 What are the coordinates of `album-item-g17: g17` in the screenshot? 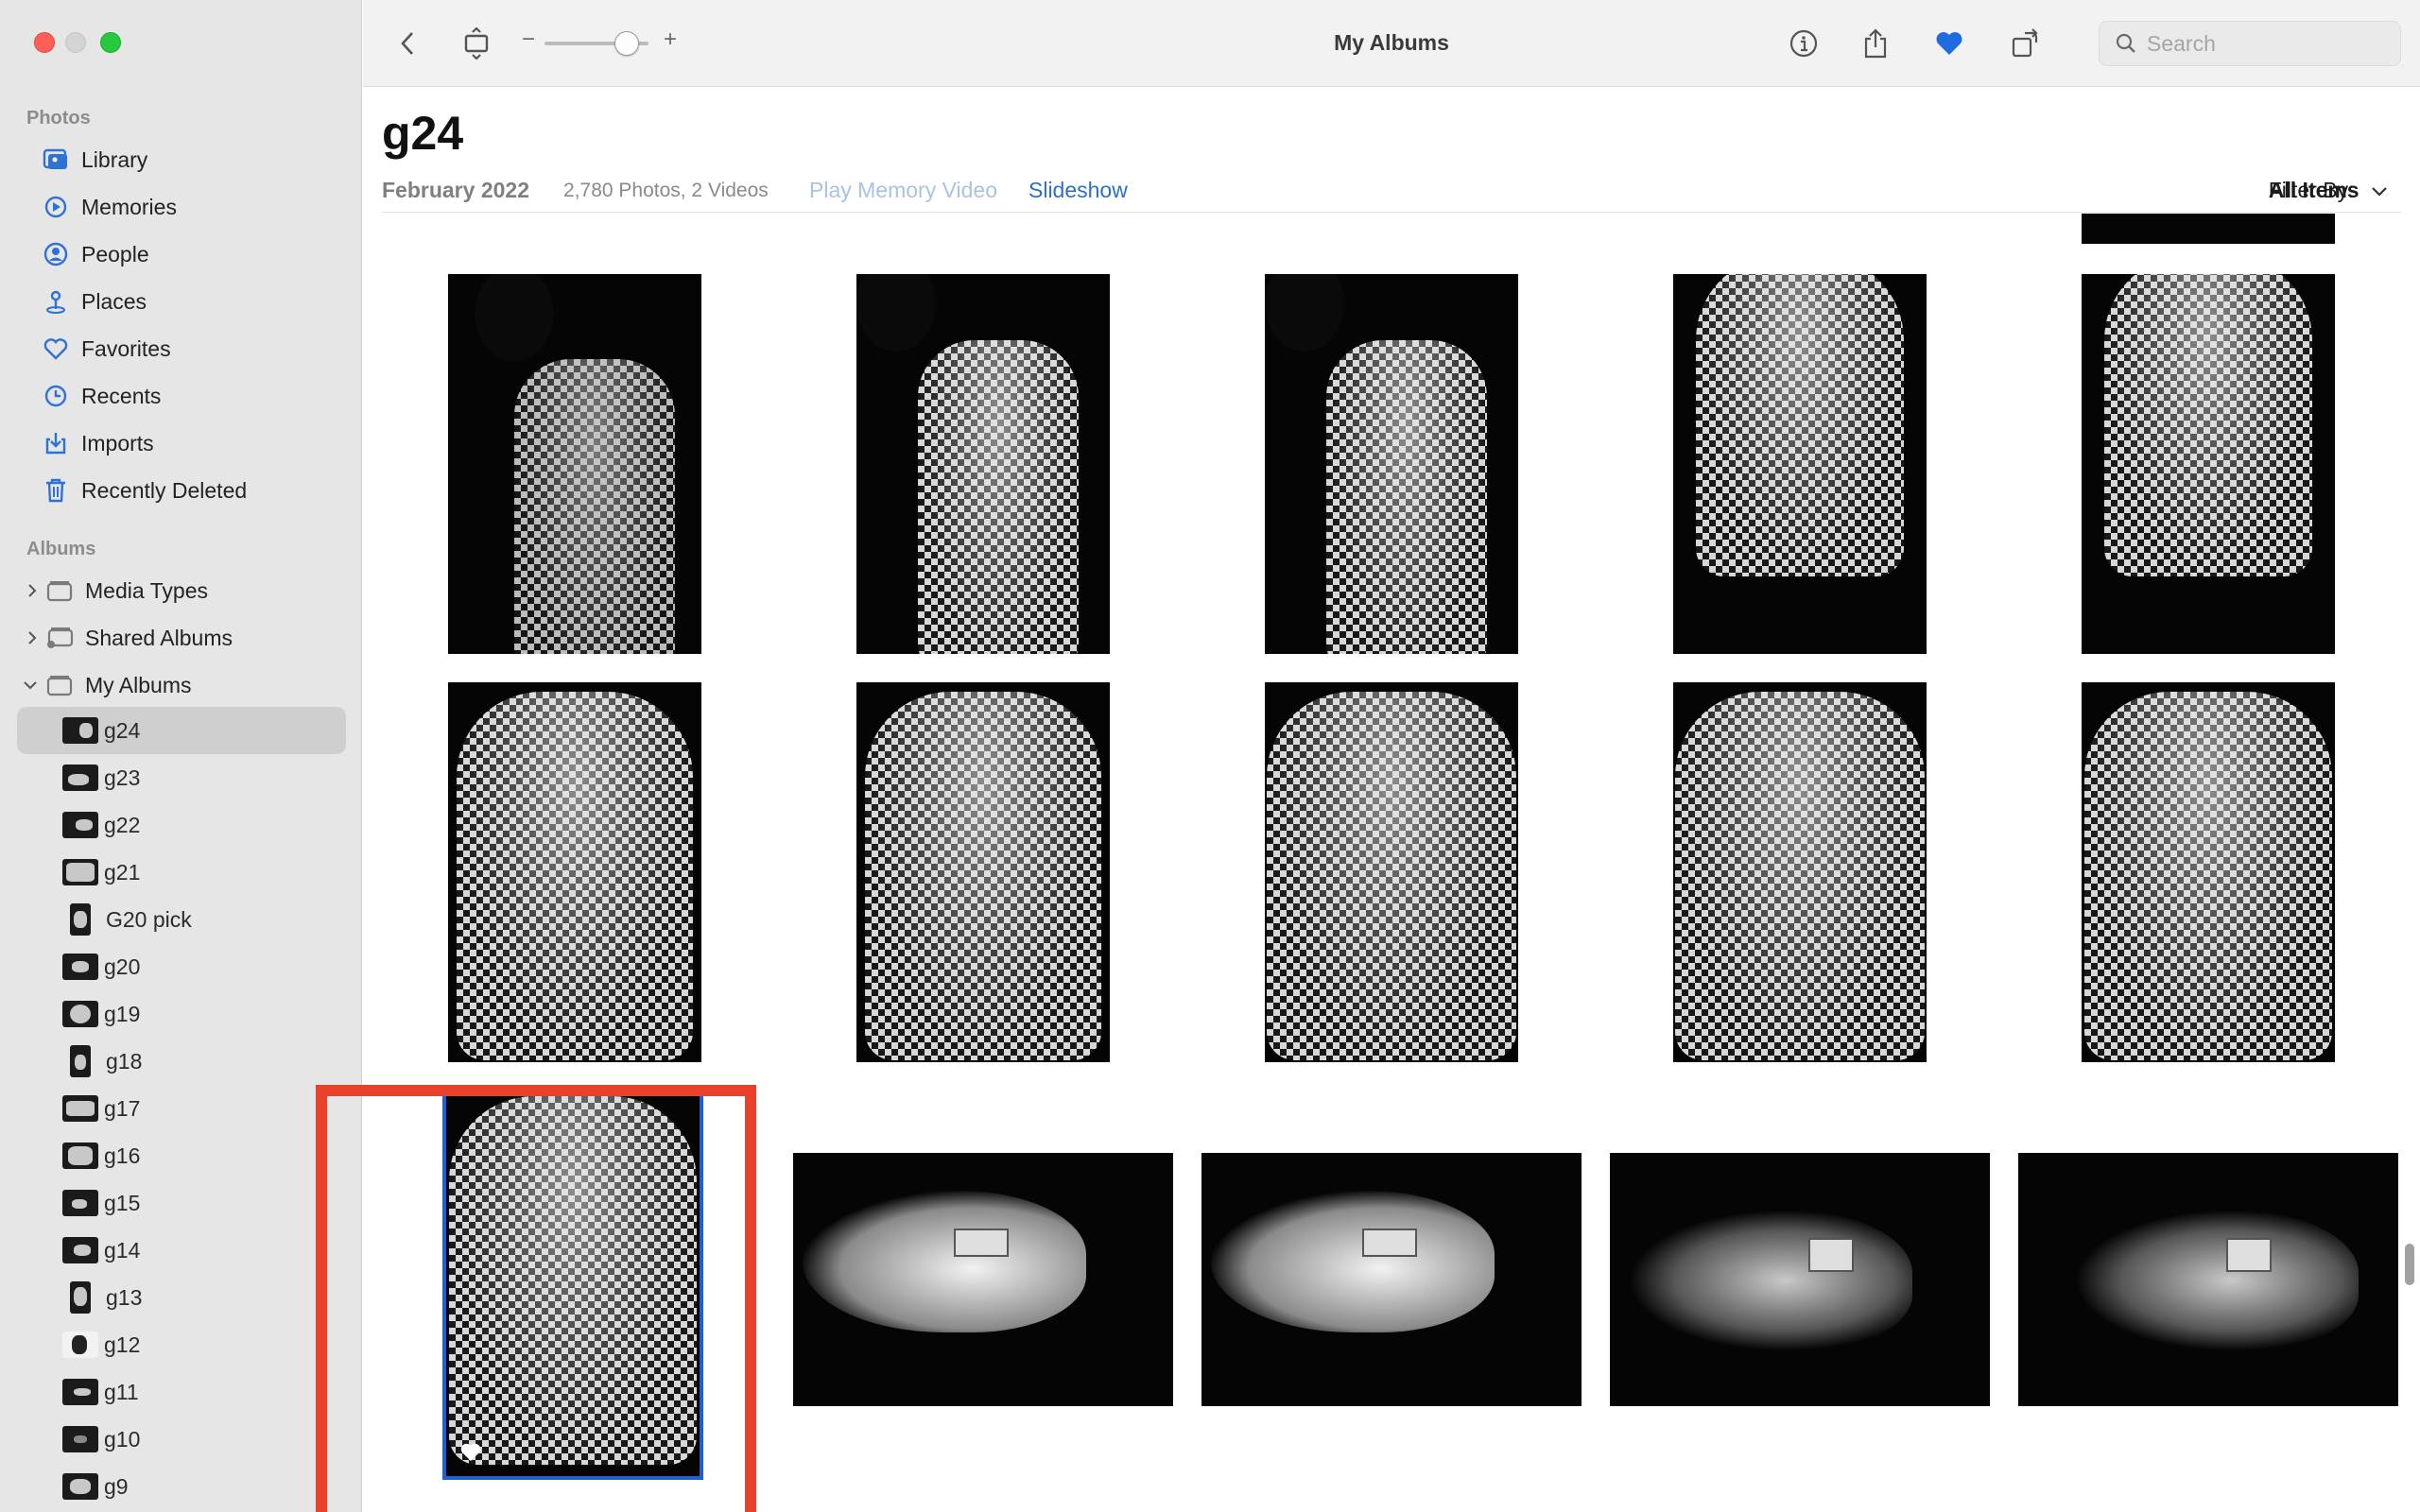 It's located at (181, 1108).